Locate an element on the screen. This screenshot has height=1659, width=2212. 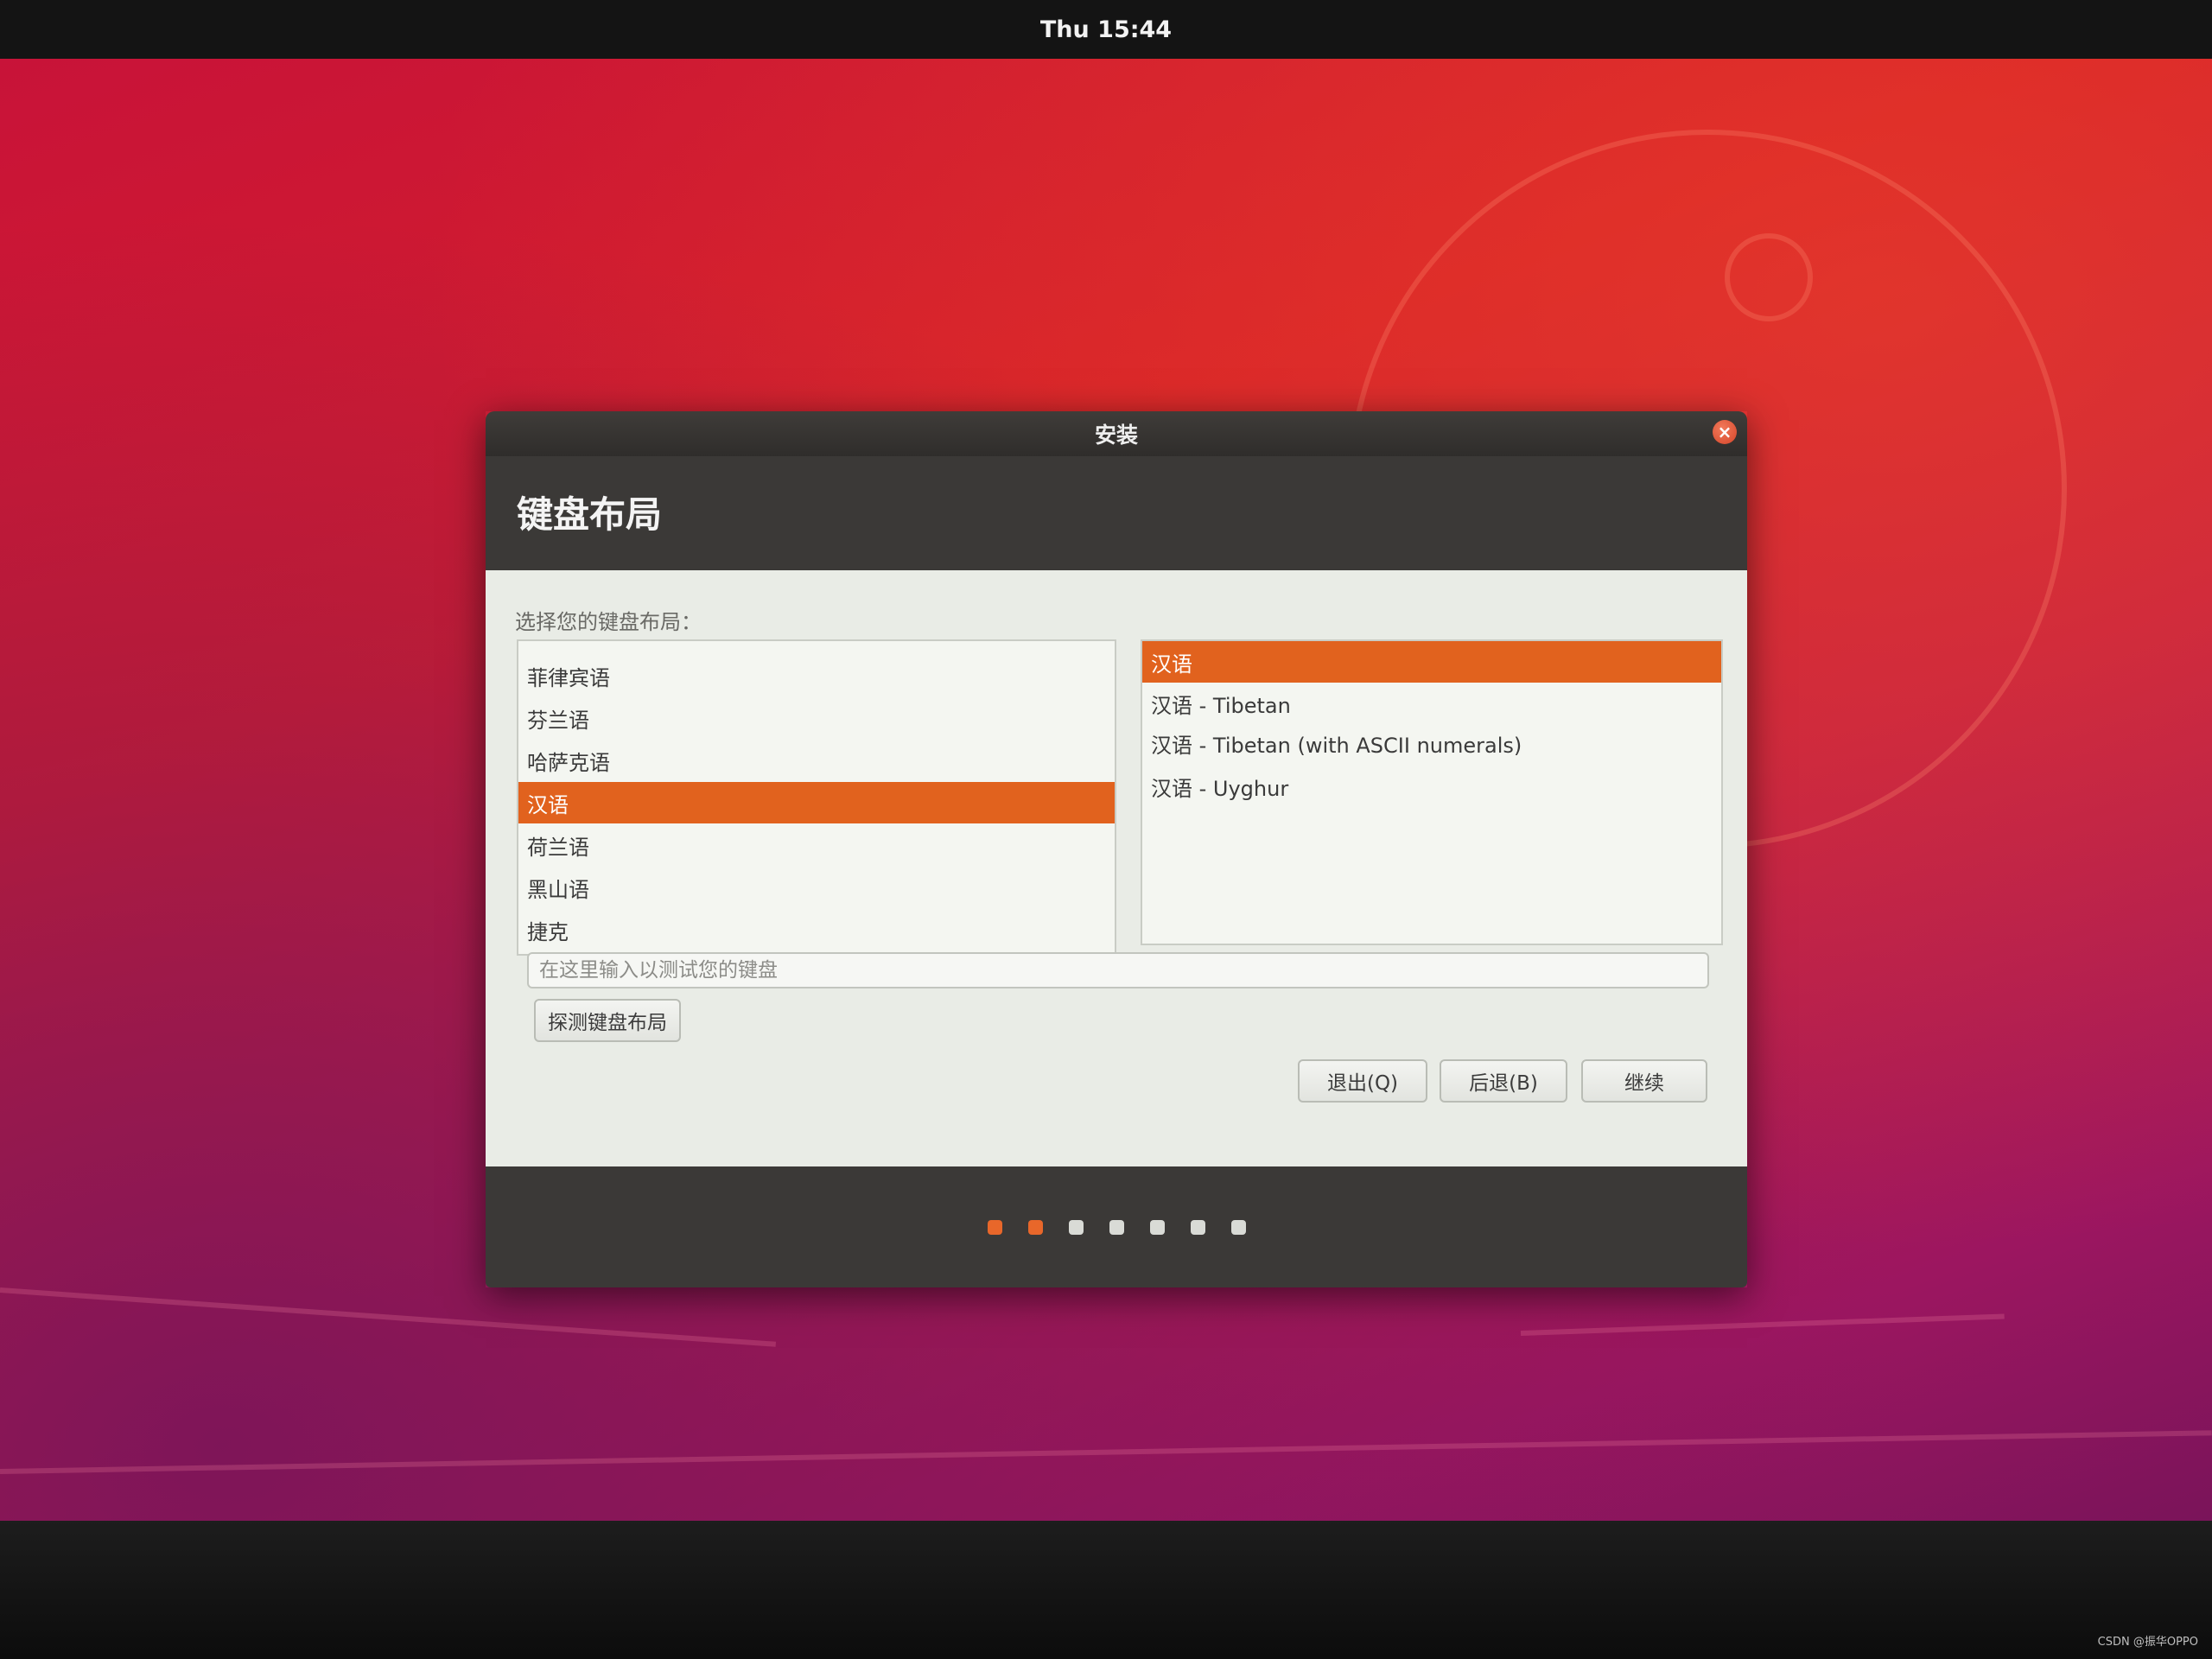
top-bar: Thu 15:44 is located at coordinates (1106, 29).